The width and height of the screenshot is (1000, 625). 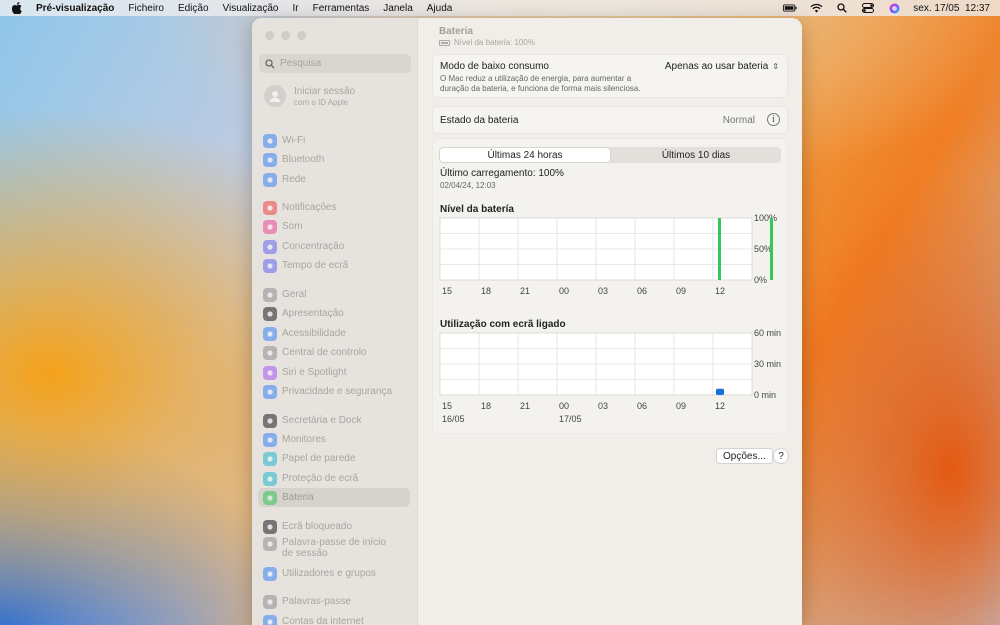 What do you see at coordinates (842, 8) in the screenshot?
I see `spotlight-search-icon` at bounding box center [842, 8].